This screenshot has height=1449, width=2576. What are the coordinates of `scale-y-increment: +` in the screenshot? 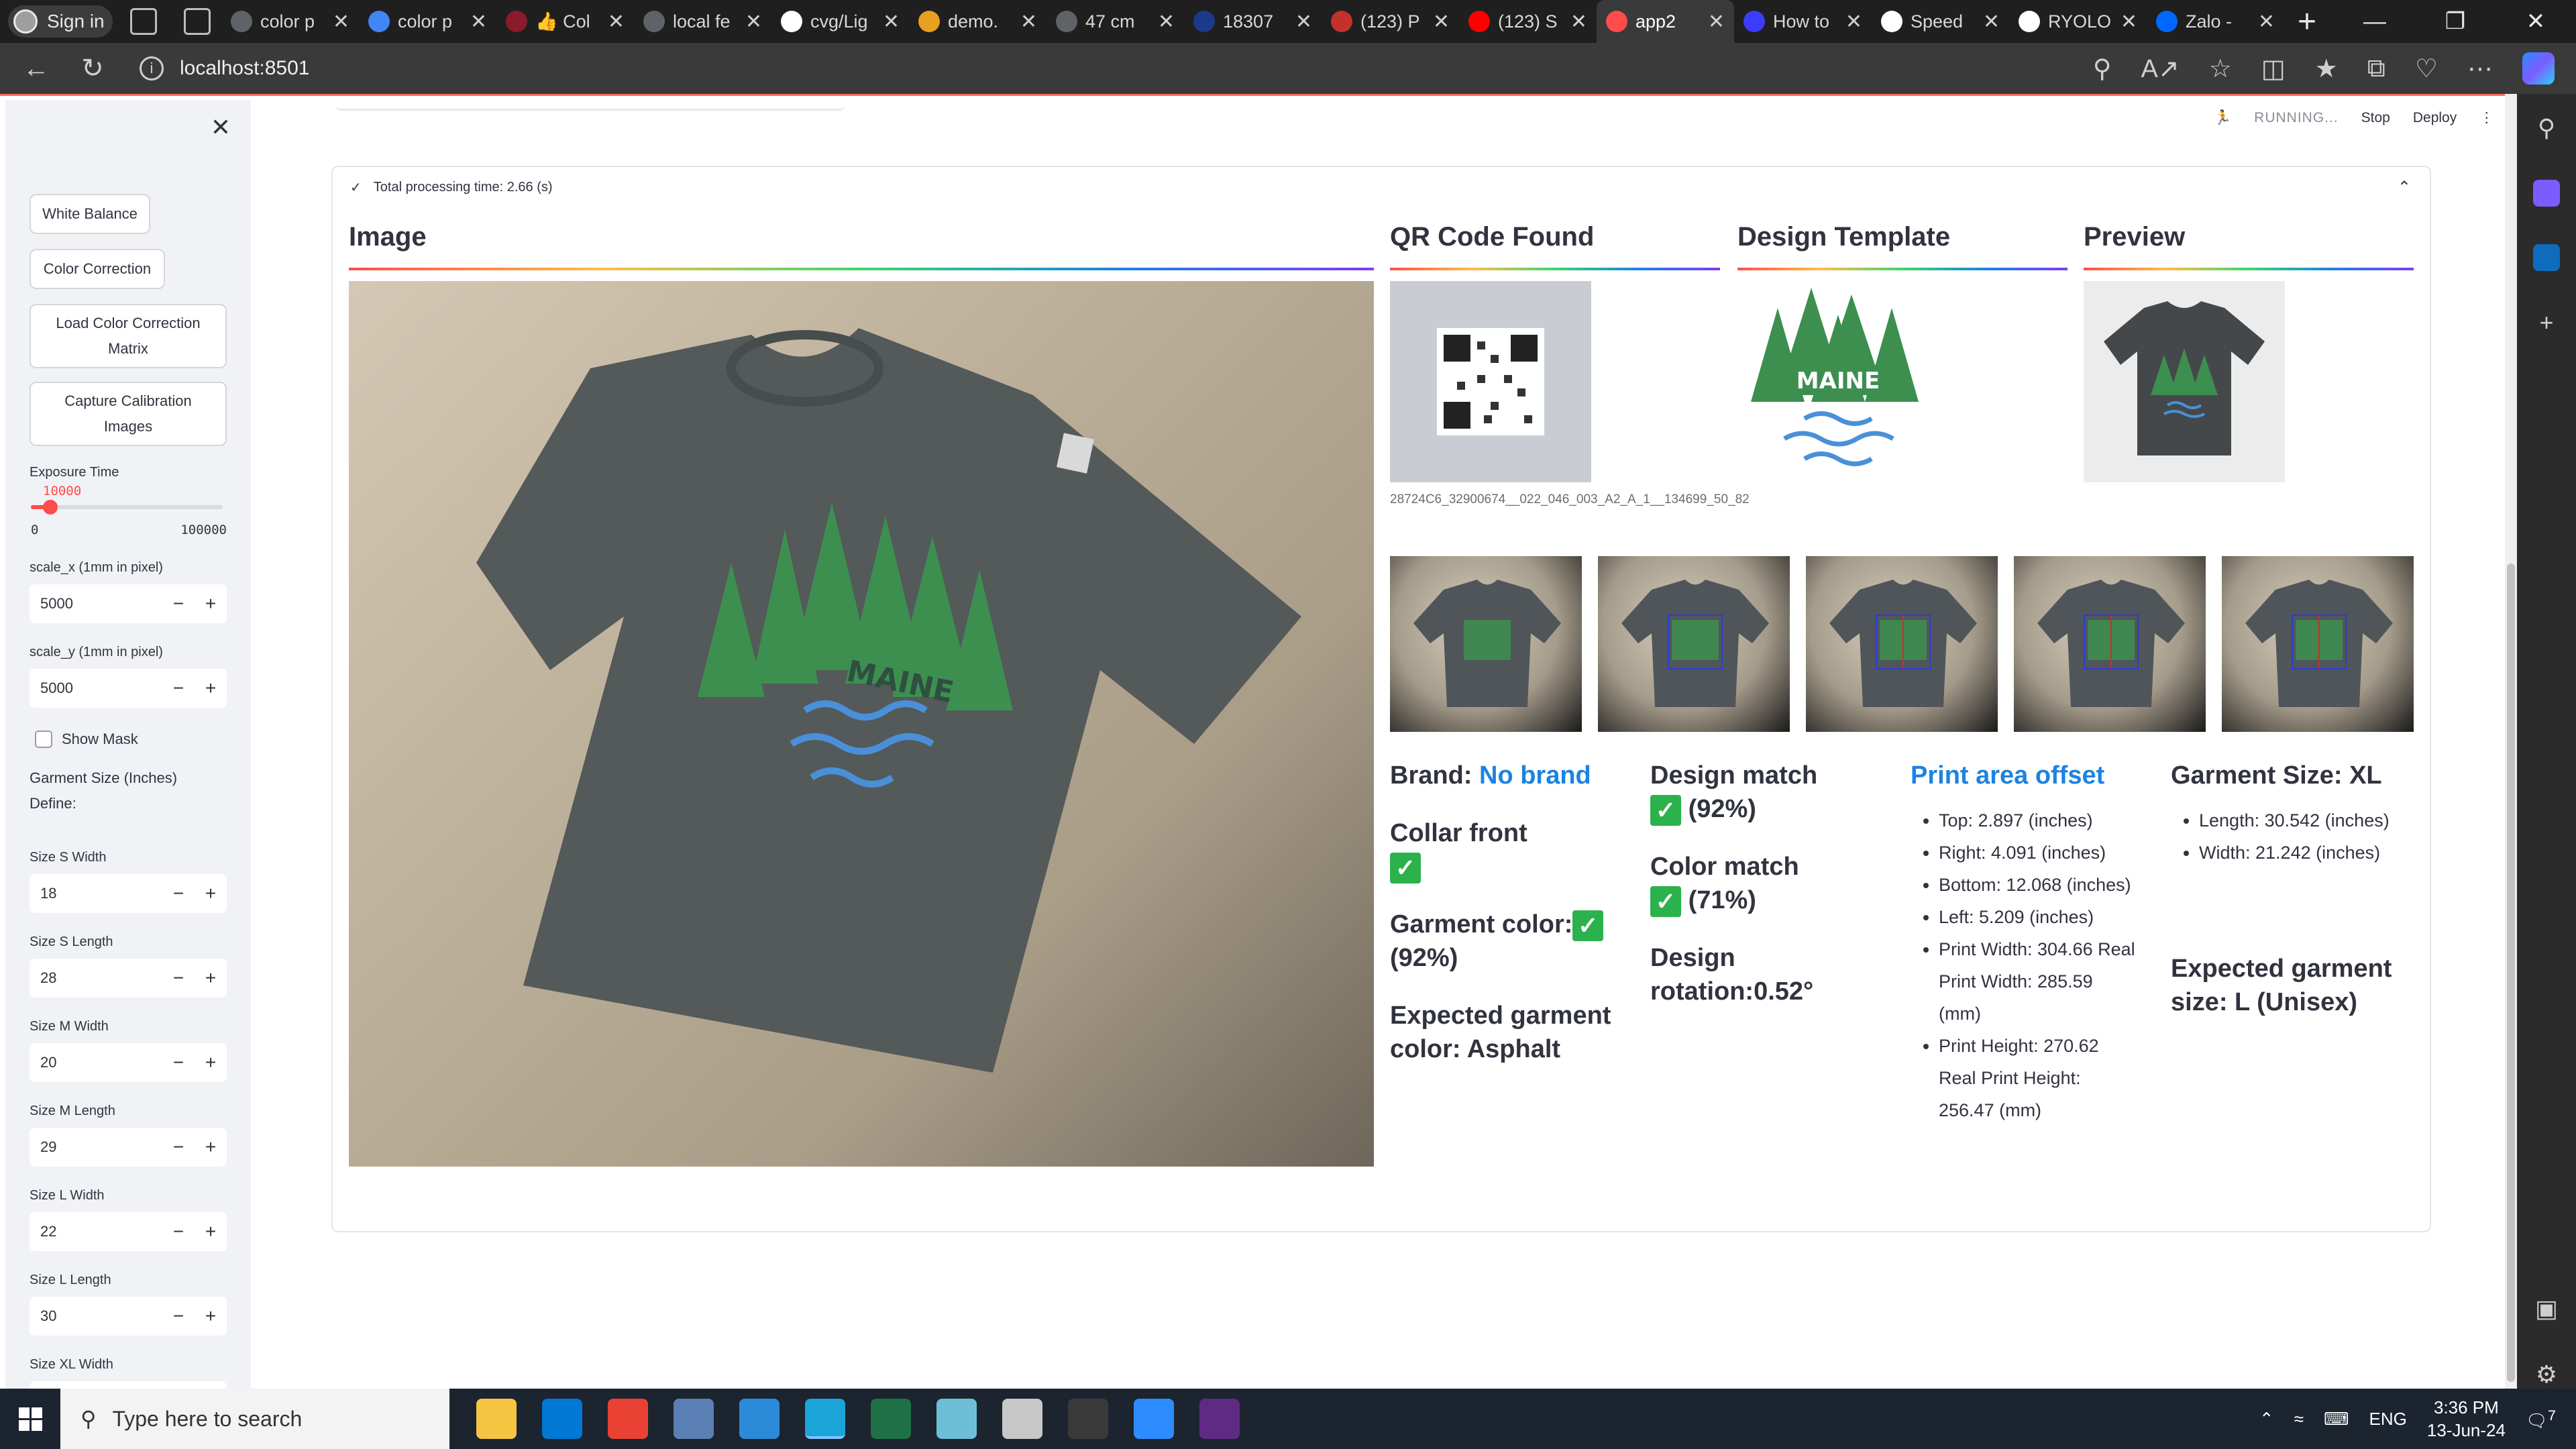 It's located at (211, 688).